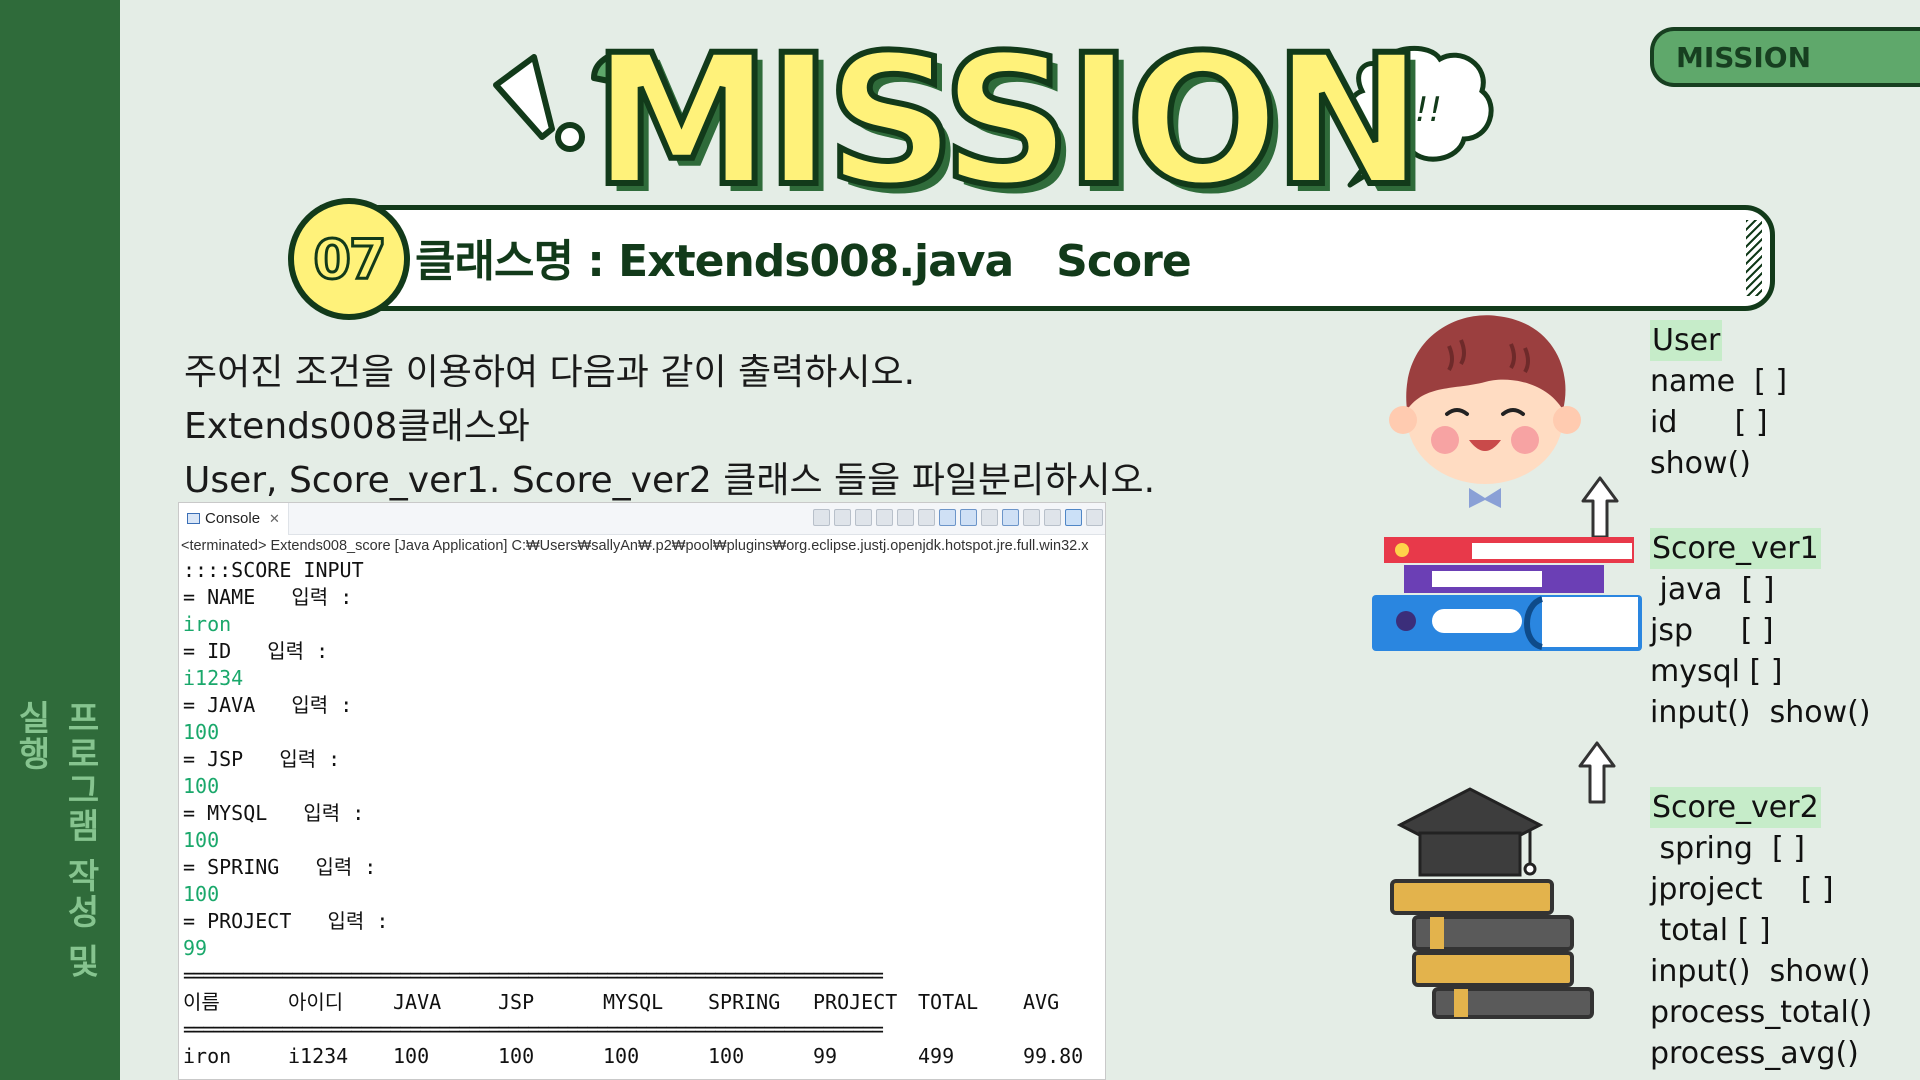  What do you see at coordinates (1727, 848) in the screenshot?
I see `score-ver2-field: spring [ ]` at bounding box center [1727, 848].